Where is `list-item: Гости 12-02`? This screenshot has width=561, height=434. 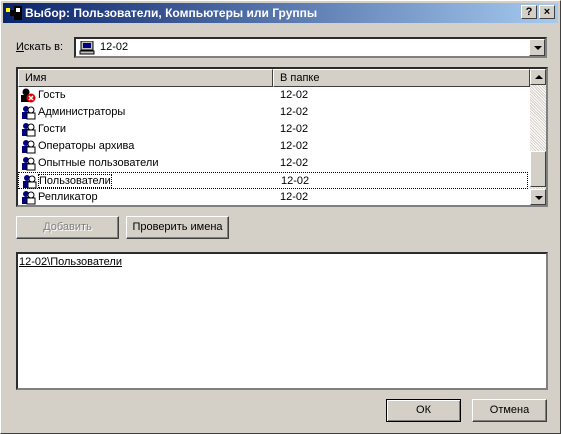 list-item: Гости 12-02 is located at coordinates (273, 129).